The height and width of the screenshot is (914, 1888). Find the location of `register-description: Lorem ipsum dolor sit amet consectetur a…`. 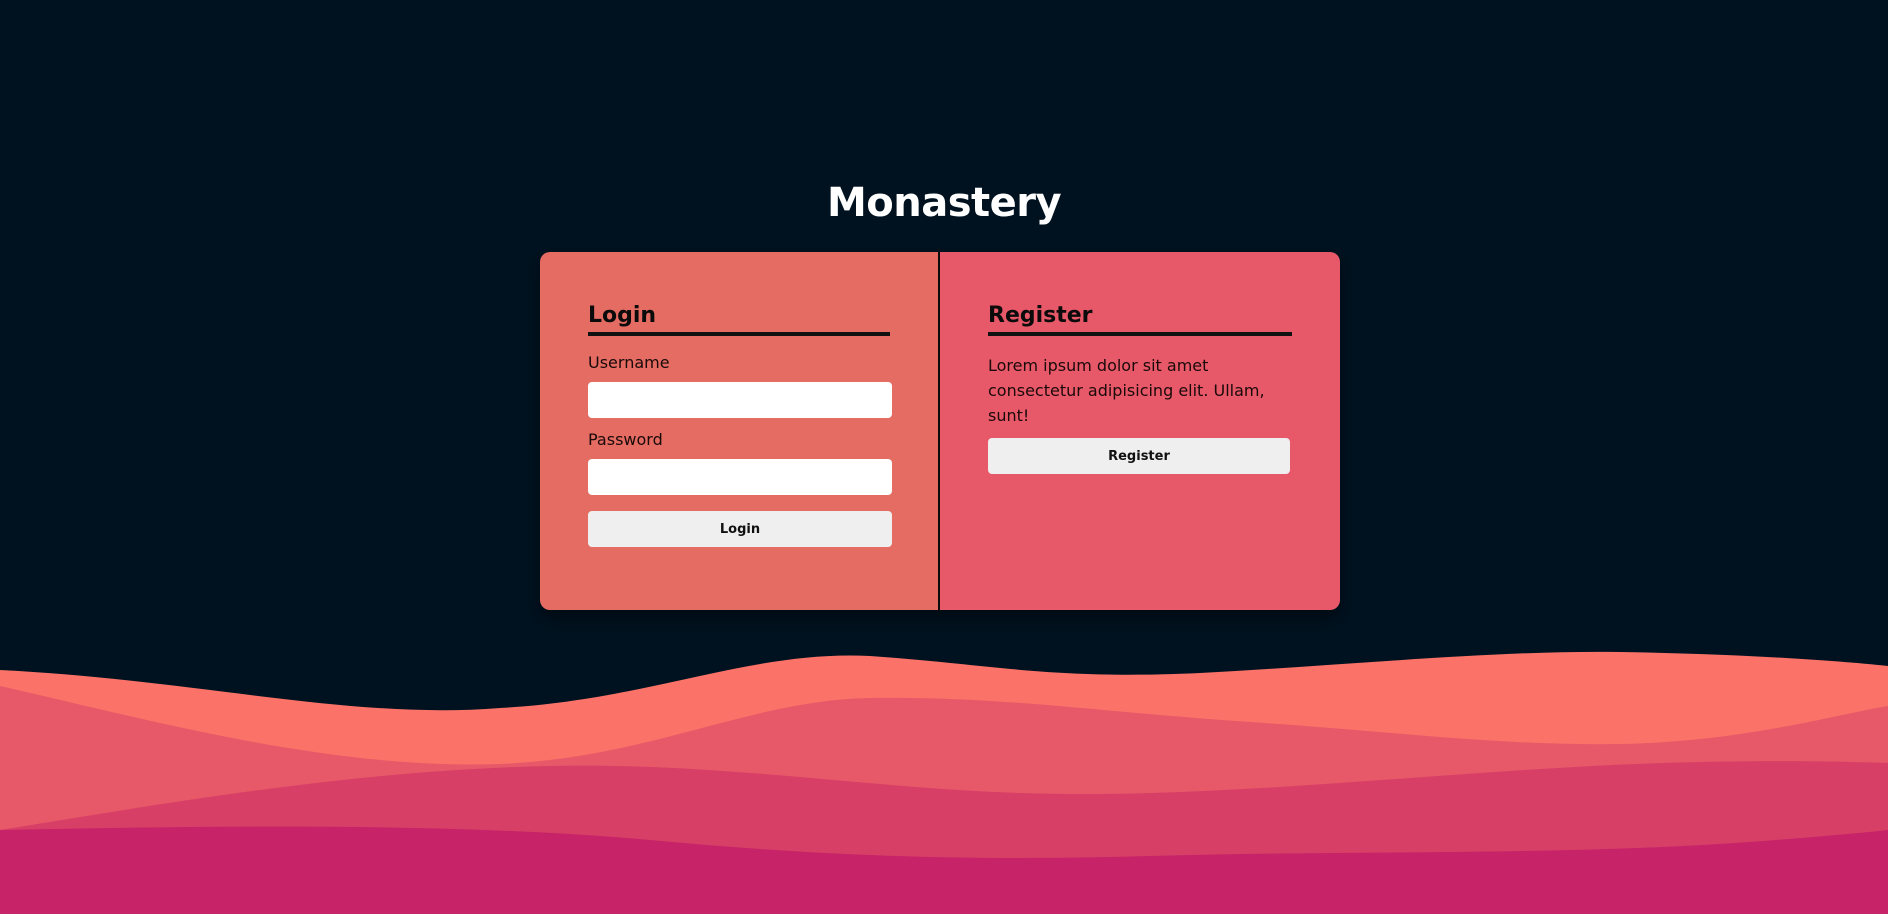

register-description: Lorem ipsum dolor sit amet consectetur a… is located at coordinates (1126, 390).